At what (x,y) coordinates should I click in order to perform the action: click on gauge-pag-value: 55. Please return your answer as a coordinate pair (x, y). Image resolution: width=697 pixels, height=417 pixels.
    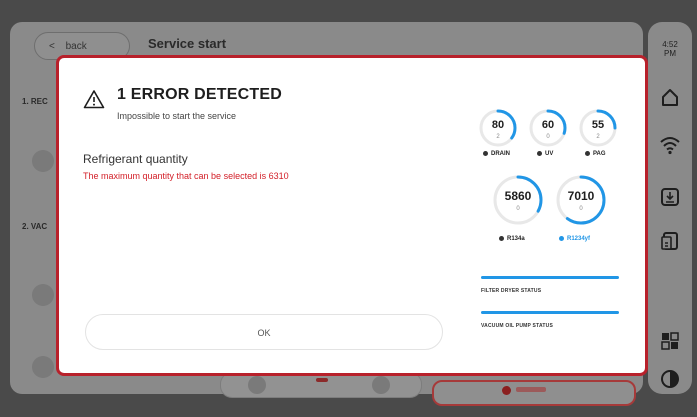
    Looking at the image, I should click on (598, 125).